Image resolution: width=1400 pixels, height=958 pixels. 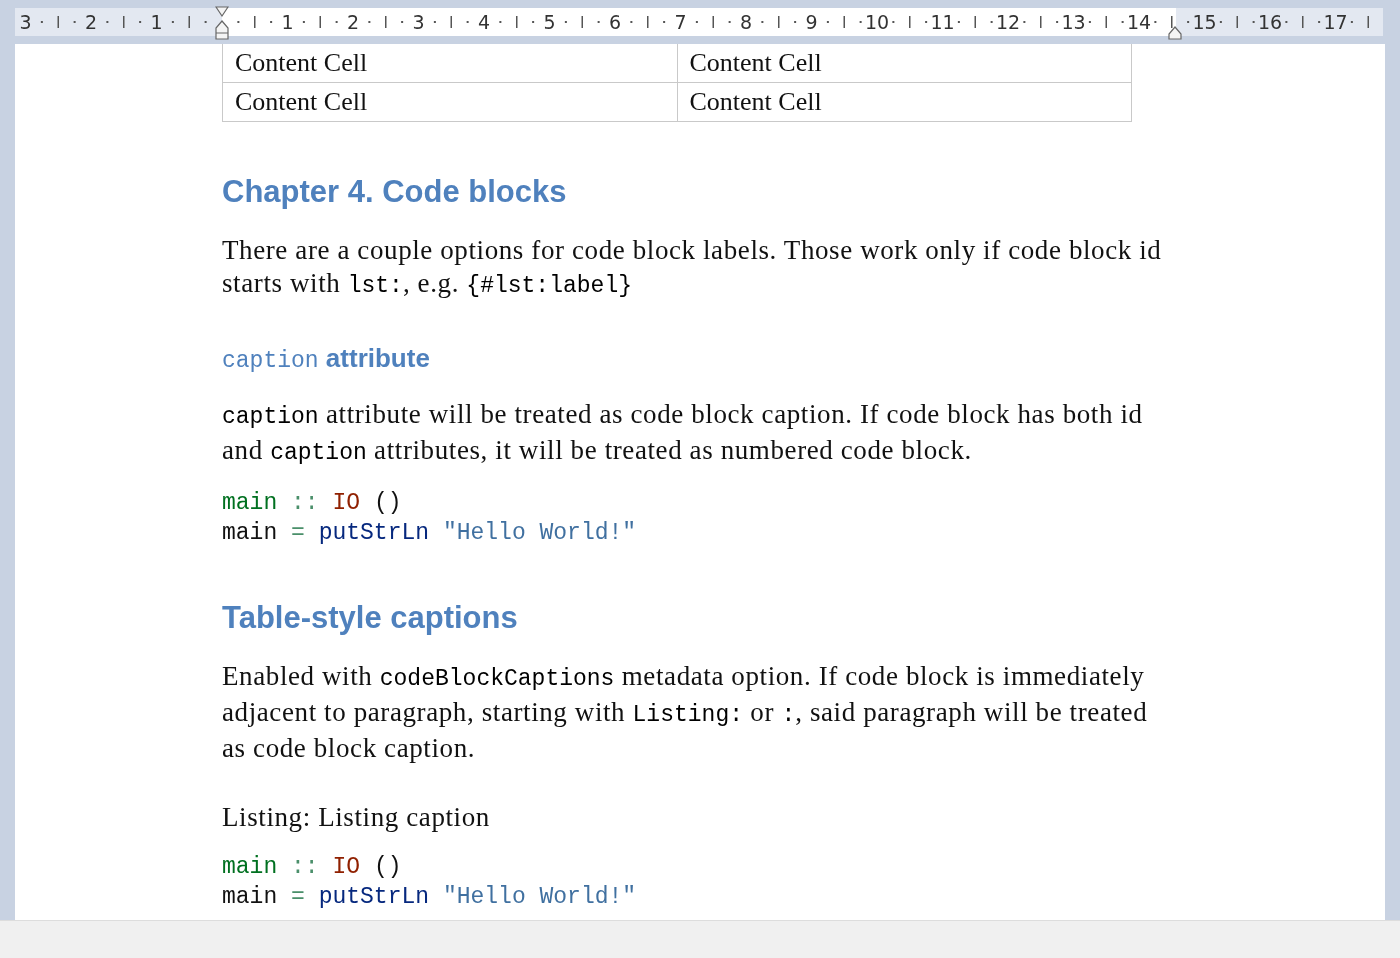 What do you see at coordinates (1175, 33) in the screenshot?
I see `right-indent-marker-icon` at bounding box center [1175, 33].